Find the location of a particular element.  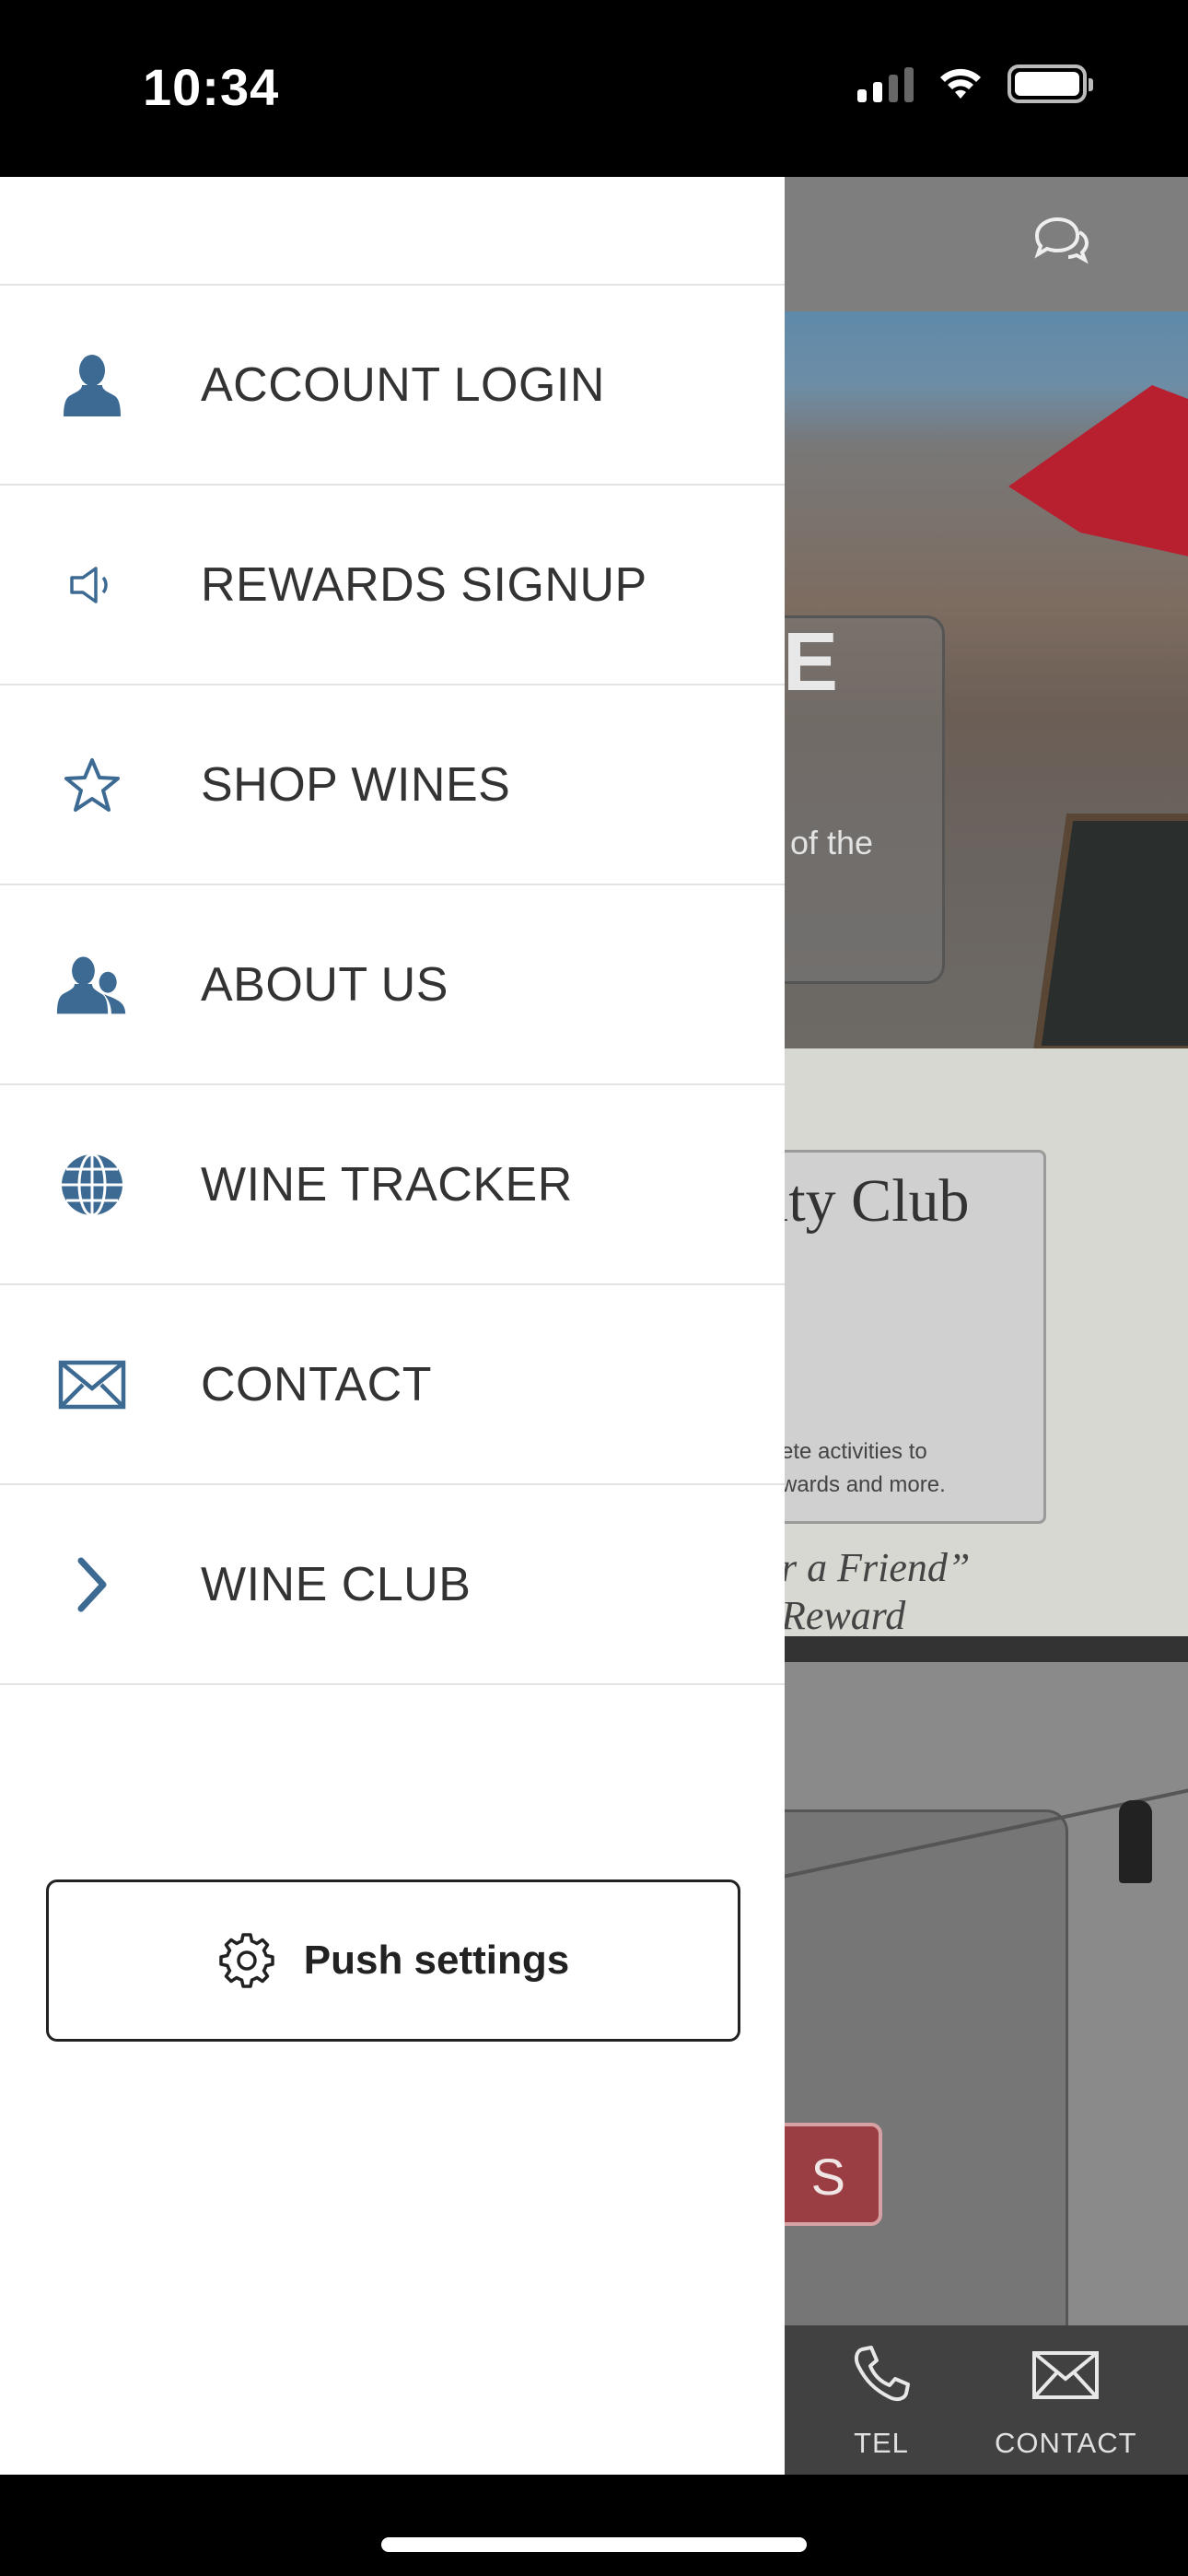

push-settings-label: Push settings is located at coordinates (436, 1960).